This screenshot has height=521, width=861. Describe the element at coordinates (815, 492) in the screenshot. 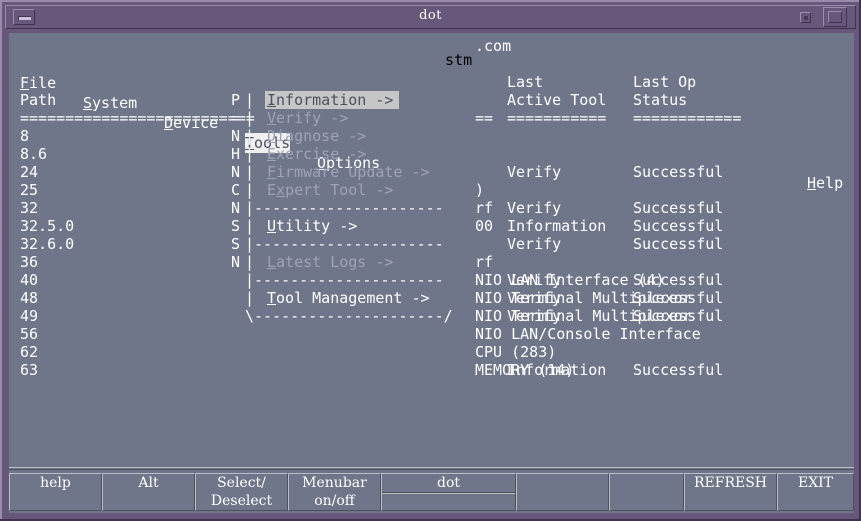

I see `function-key-exit: EXIT` at that location.